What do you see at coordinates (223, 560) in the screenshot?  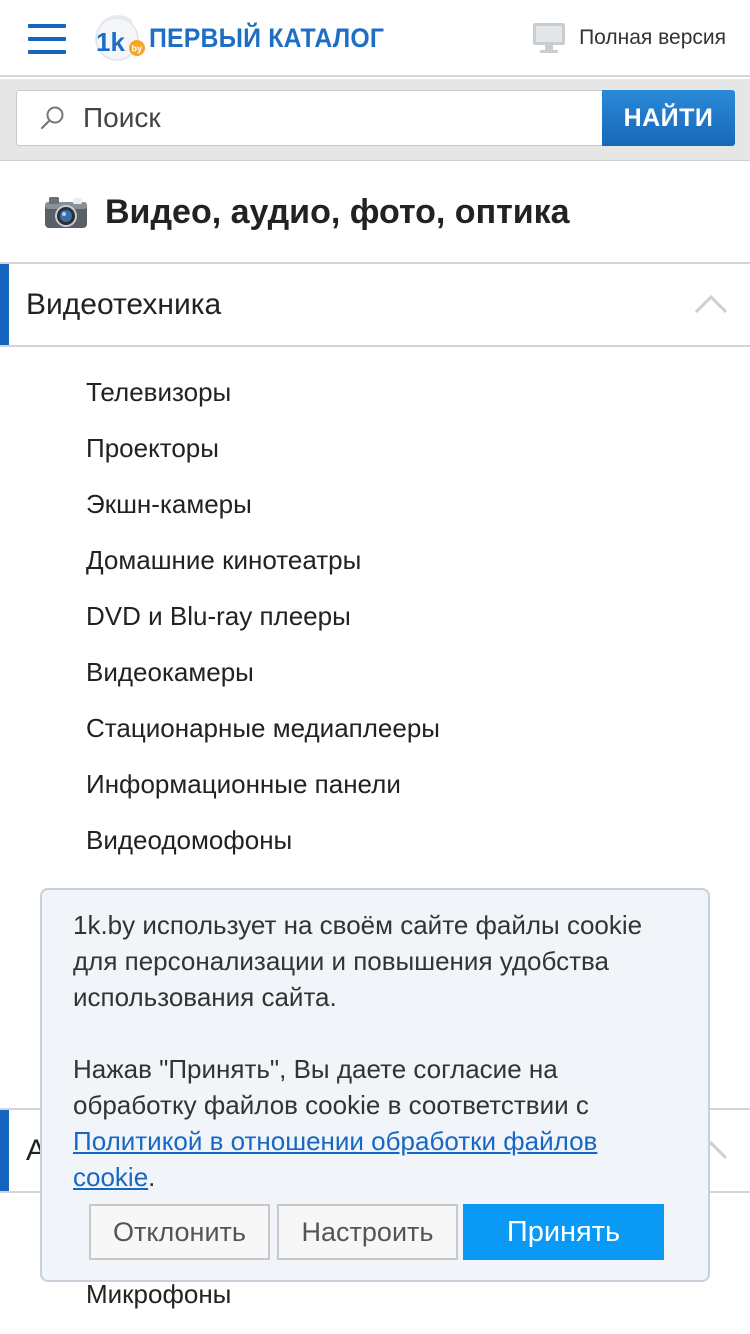 I see `list-item: Домашние кинотеатры` at bounding box center [223, 560].